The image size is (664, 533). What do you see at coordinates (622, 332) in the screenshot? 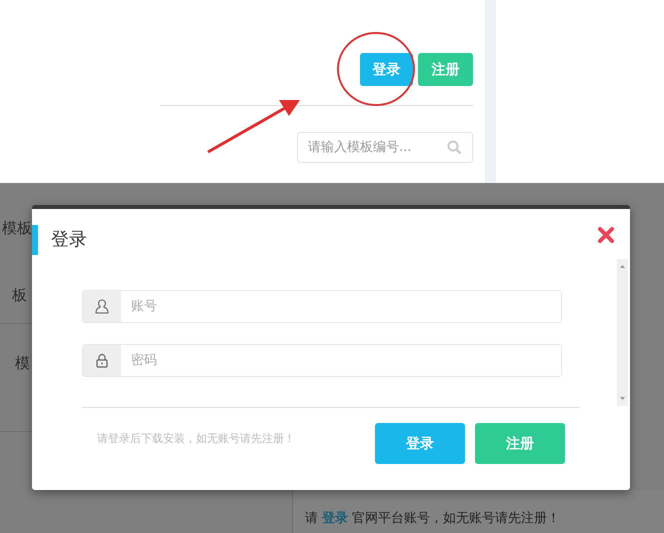
I see `scrollbar` at bounding box center [622, 332].